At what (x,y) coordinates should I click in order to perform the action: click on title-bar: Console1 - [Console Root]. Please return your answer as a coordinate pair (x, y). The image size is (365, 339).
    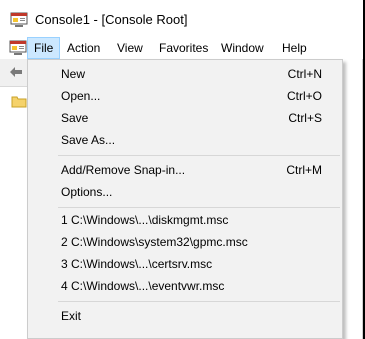
    Looking at the image, I should click on (181, 18).